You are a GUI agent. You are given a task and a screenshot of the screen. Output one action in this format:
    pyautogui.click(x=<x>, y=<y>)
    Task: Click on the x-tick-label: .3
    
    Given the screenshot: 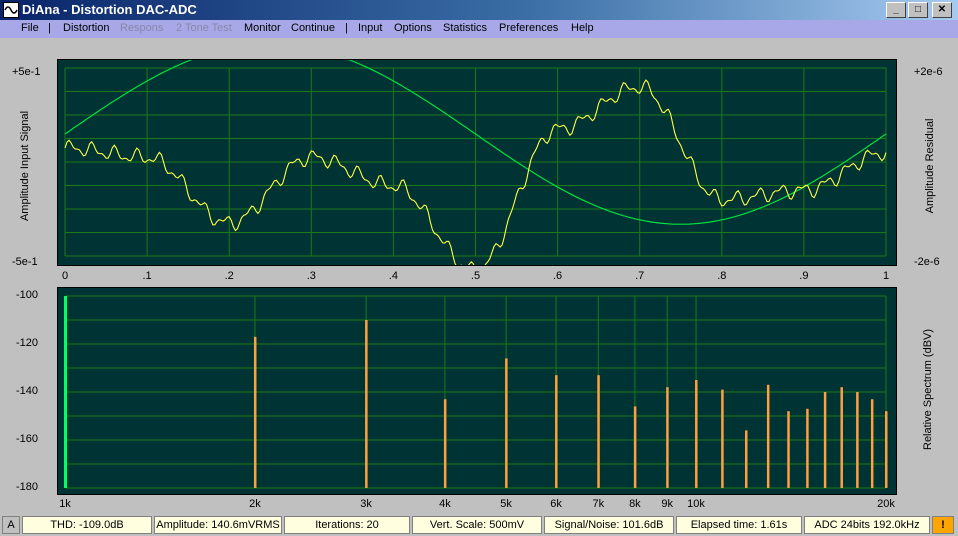 What is the action you would take?
    pyautogui.click(x=311, y=276)
    